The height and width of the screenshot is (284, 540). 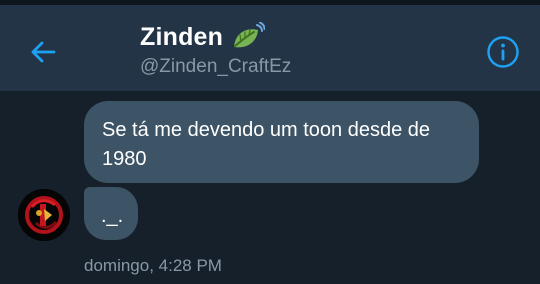 I want to click on message-text: Se tá me devendo um toon desde de 1980, so click(x=266, y=144).